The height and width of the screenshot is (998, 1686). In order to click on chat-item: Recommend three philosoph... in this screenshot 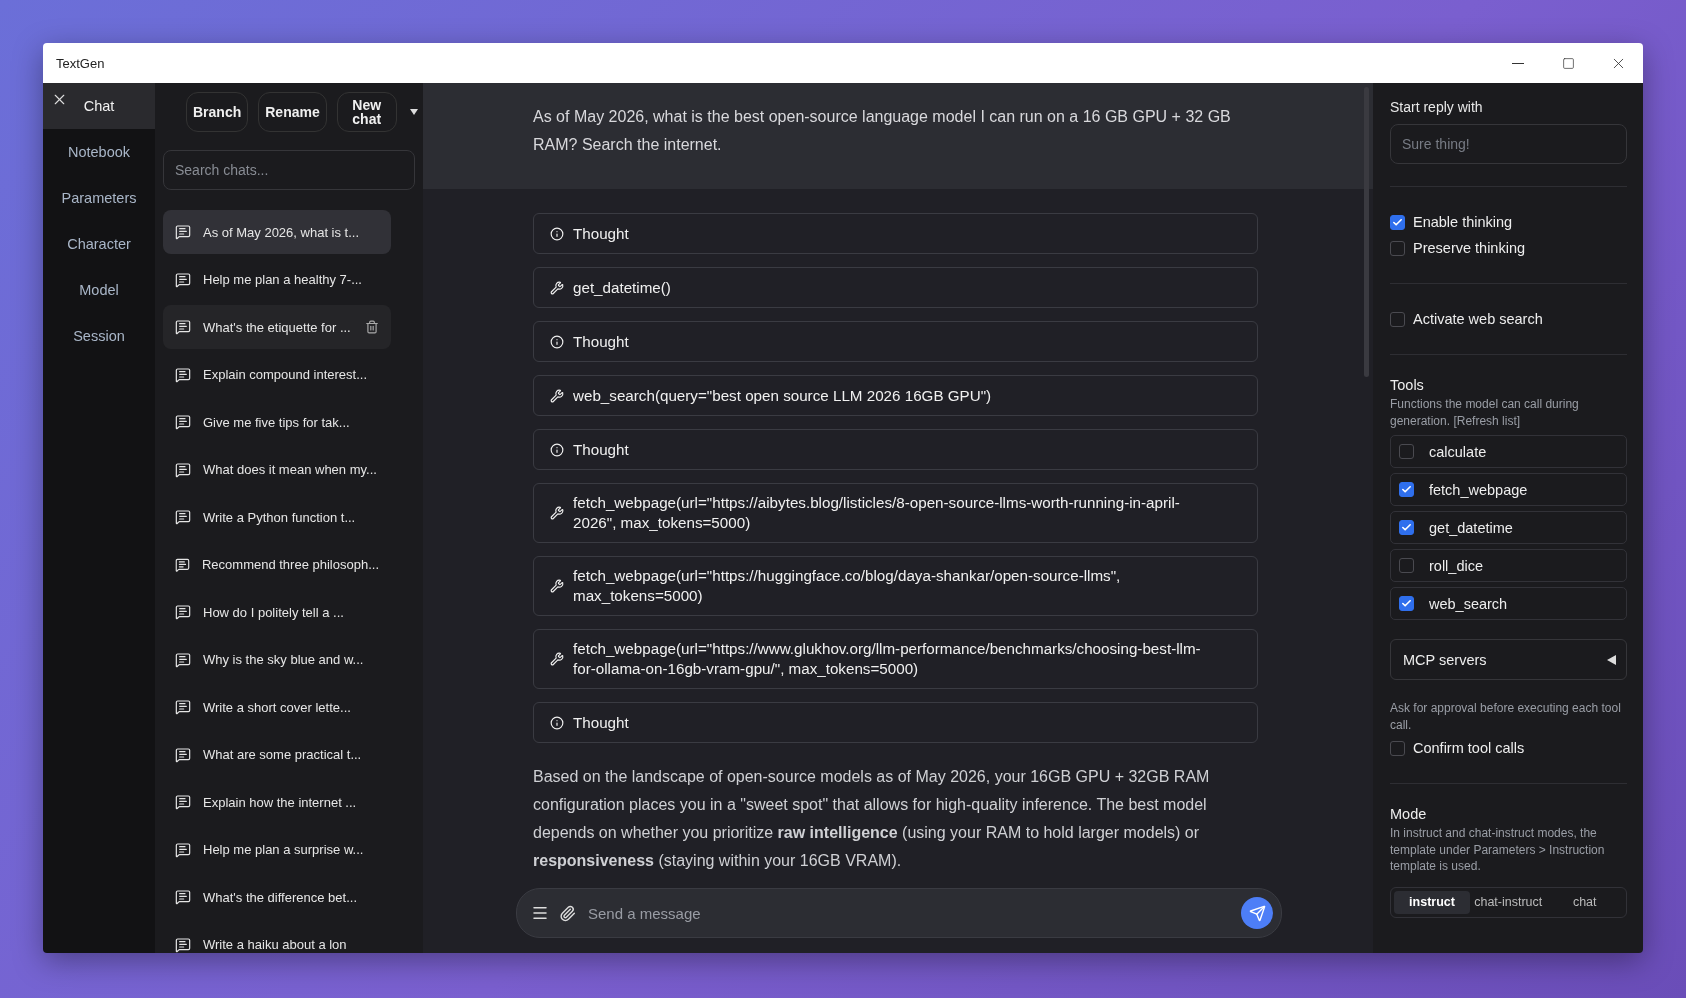, I will do `click(277, 564)`.